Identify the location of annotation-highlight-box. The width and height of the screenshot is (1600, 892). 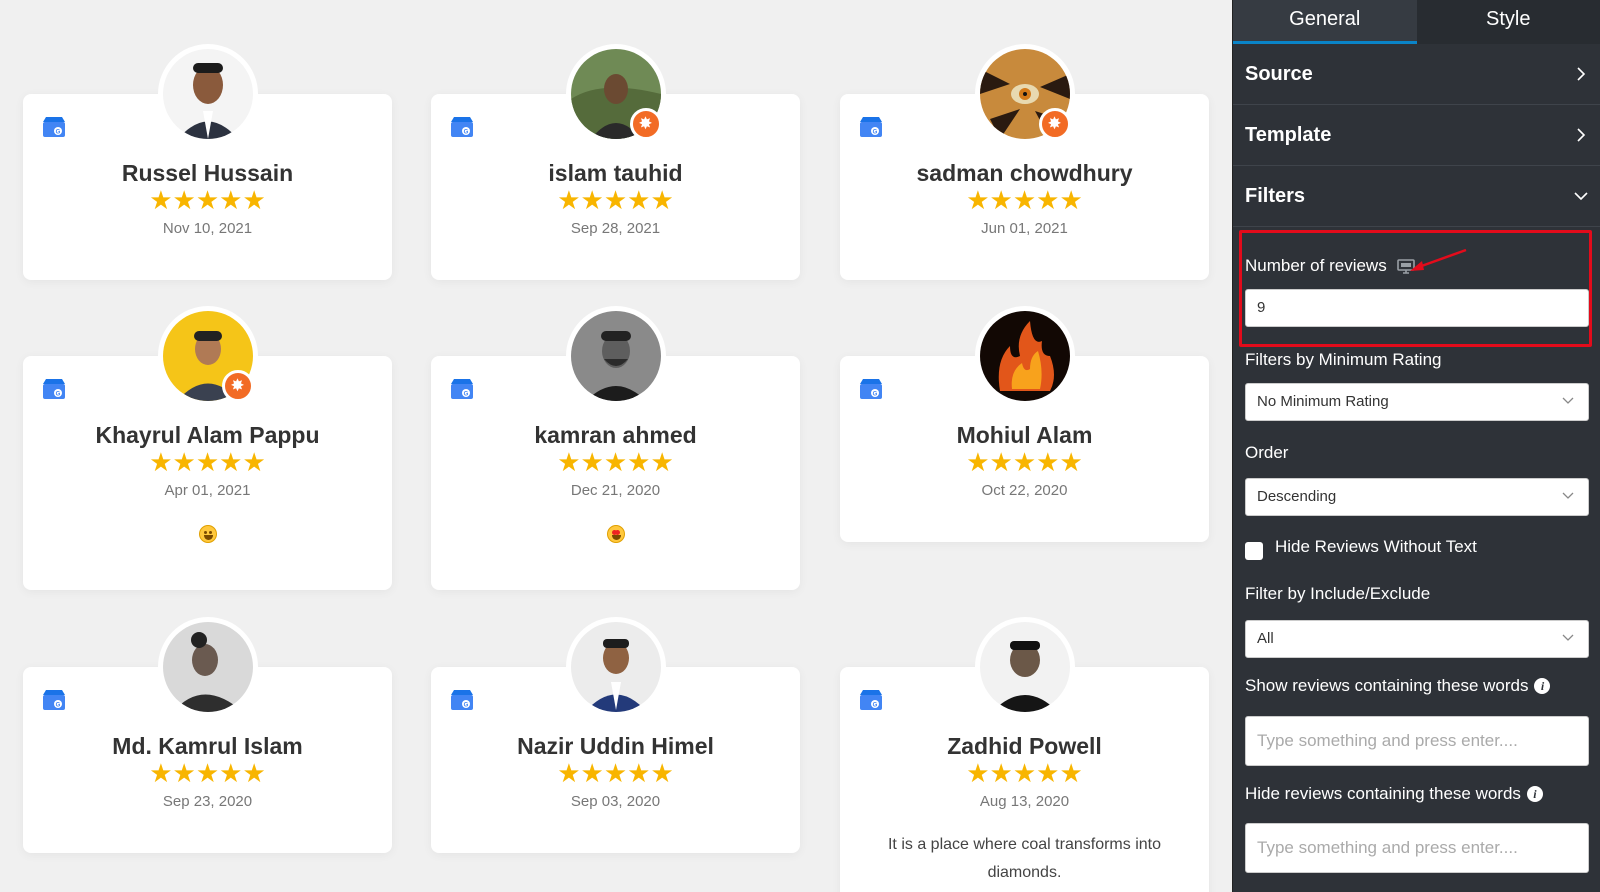
(1415, 288).